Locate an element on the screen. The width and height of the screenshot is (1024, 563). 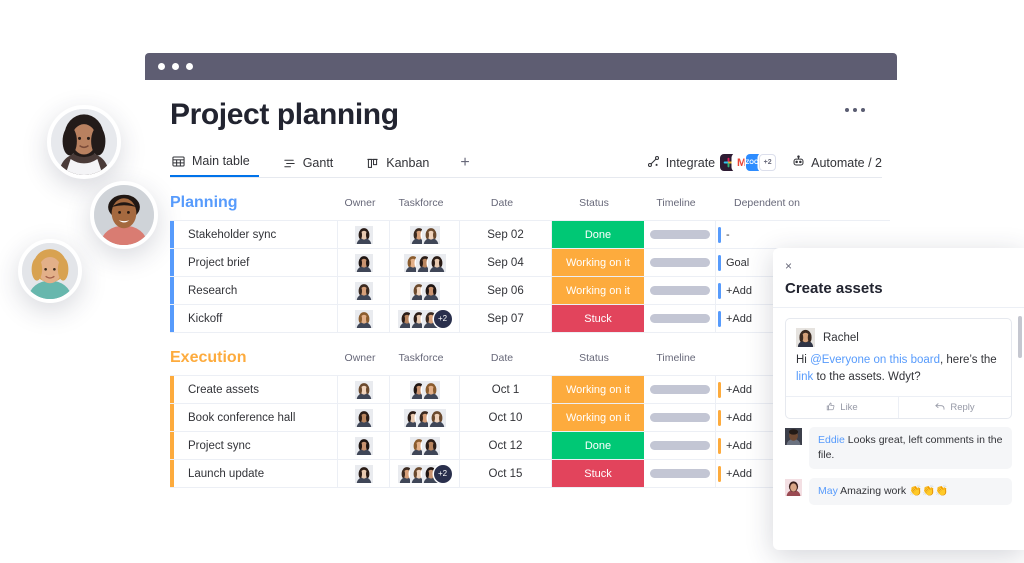
cell-date: Sep 04 is located at coordinates (506, 262).